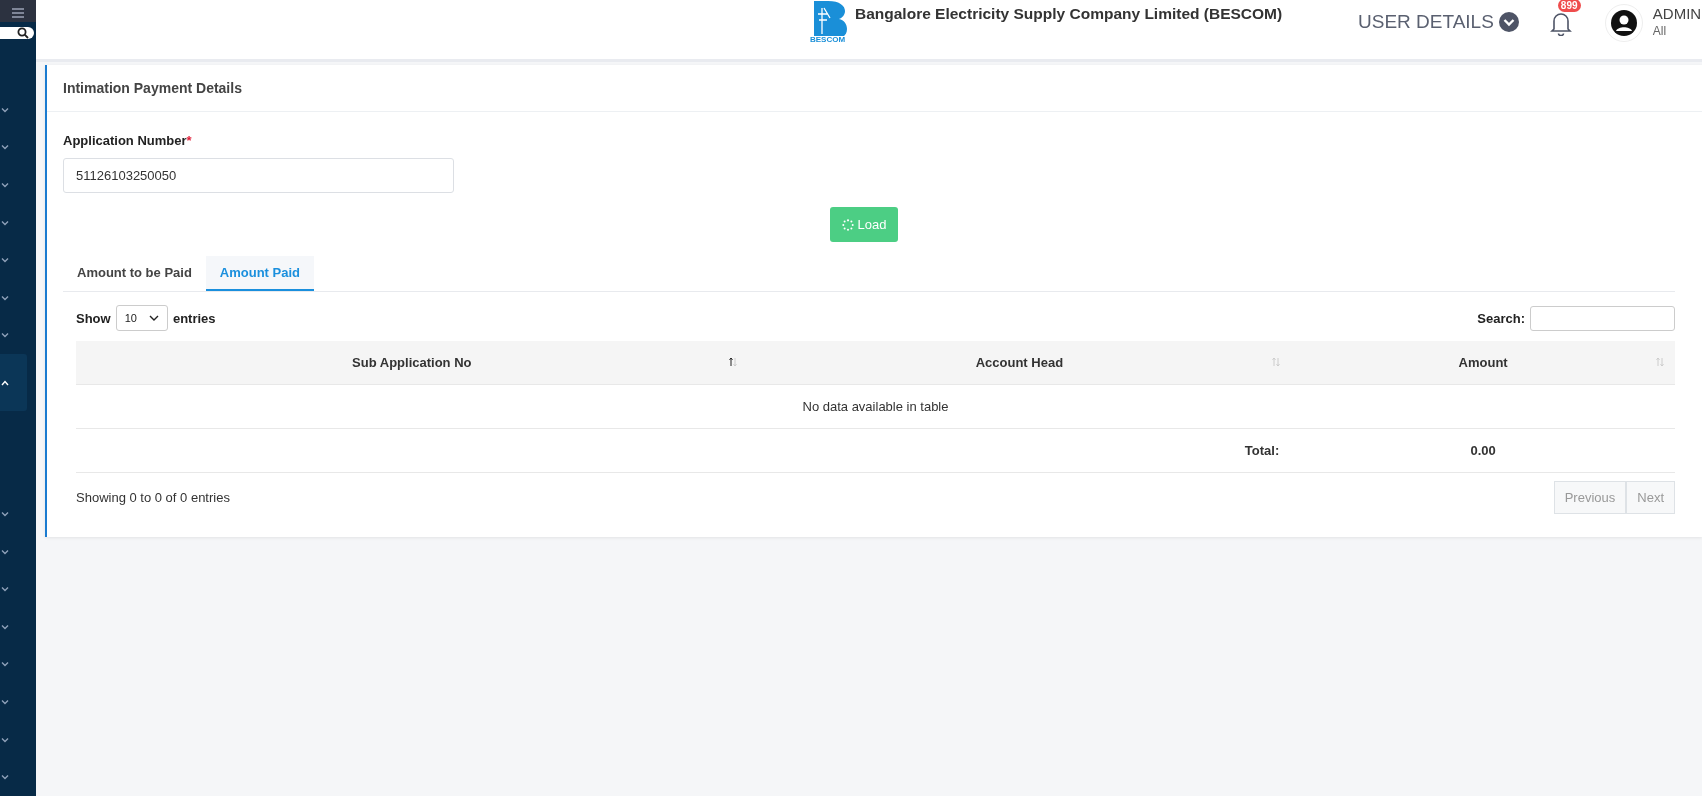 This screenshot has height=796, width=1702. Describe the element at coordinates (1602, 318) in the screenshot. I see `search-field` at that location.